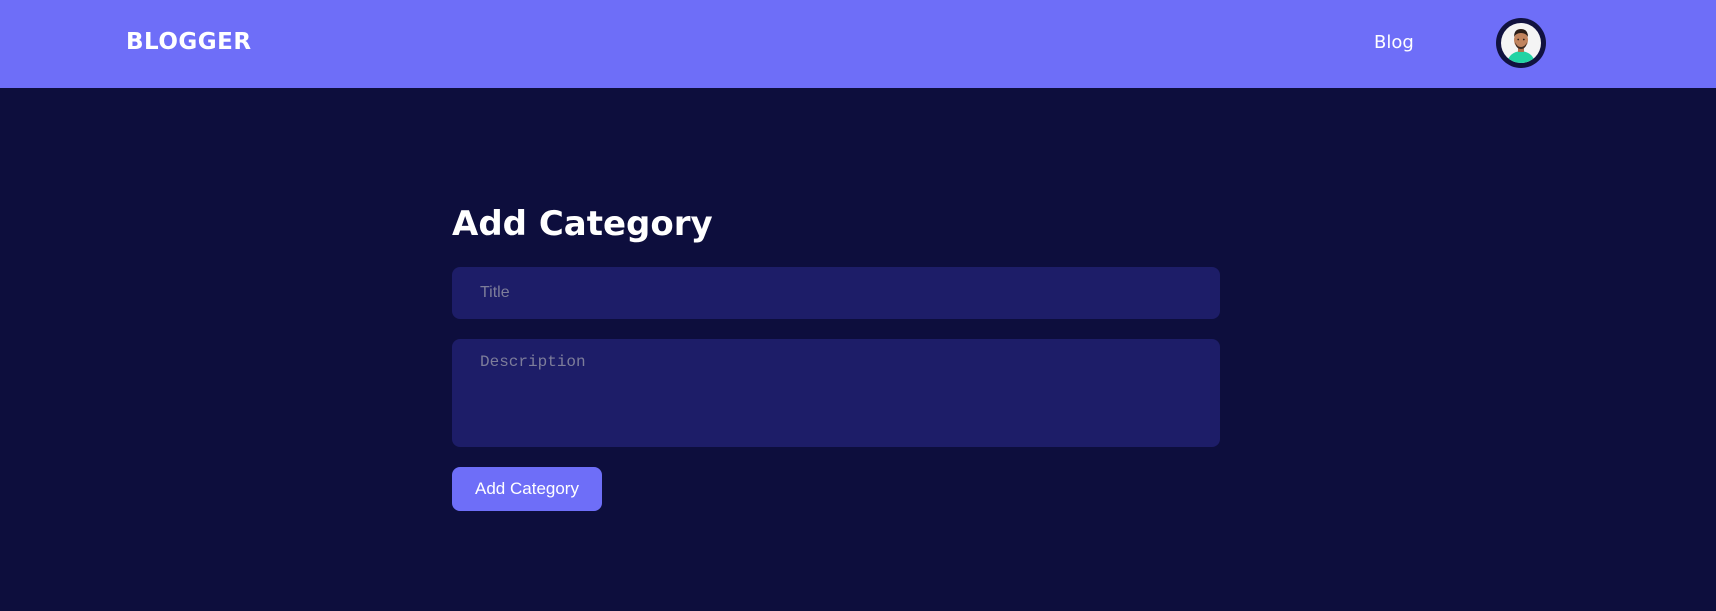  Describe the element at coordinates (527, 489) in the screenshot. I see `add-category-button: Add Category` at that location.